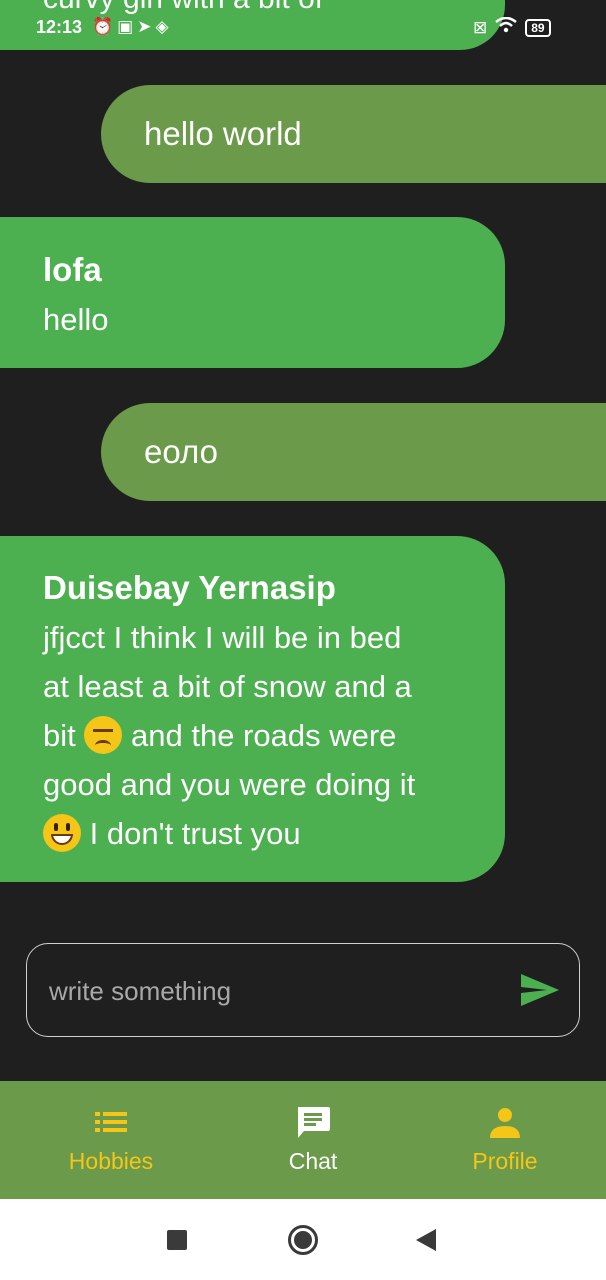 This screenshot has height=1280, width=606. Describe the element at coordinates (313, 1140) in the screenshot. I see `nav-item-chat: Chat` at that location.